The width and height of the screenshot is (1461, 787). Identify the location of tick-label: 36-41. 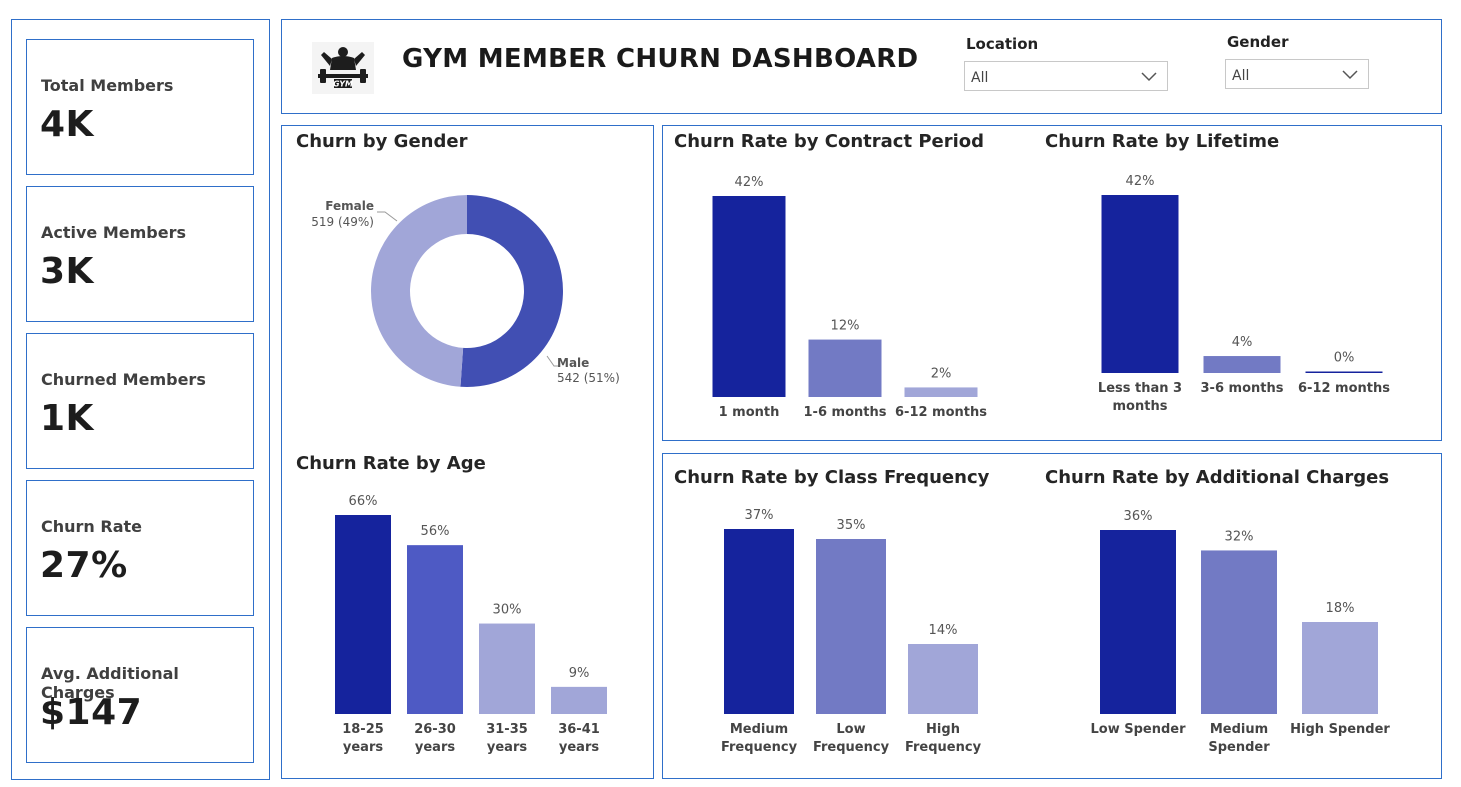
(579, 729).